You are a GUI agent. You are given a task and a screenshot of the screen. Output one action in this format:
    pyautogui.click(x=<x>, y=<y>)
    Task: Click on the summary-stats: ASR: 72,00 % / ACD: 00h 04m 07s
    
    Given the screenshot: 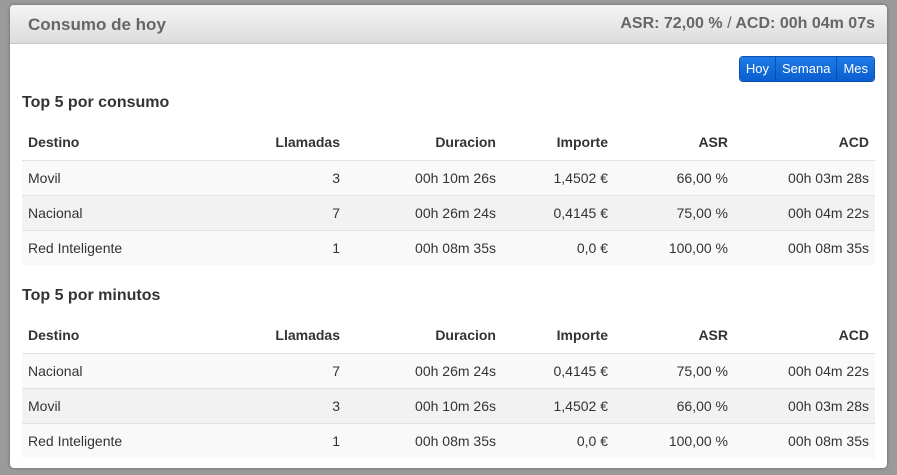 What is the action you would take?
    pyautogui.click(x=747, y=24)
    